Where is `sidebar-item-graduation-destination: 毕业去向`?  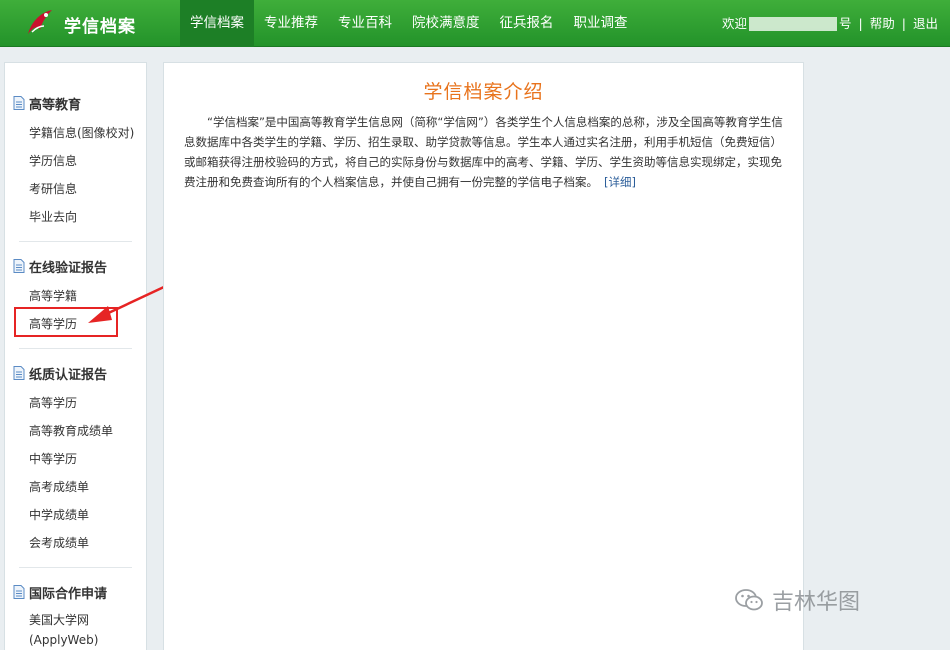
sidebar-item-graduation-destination: 毕业去向 is located at coordinates (75, 217).